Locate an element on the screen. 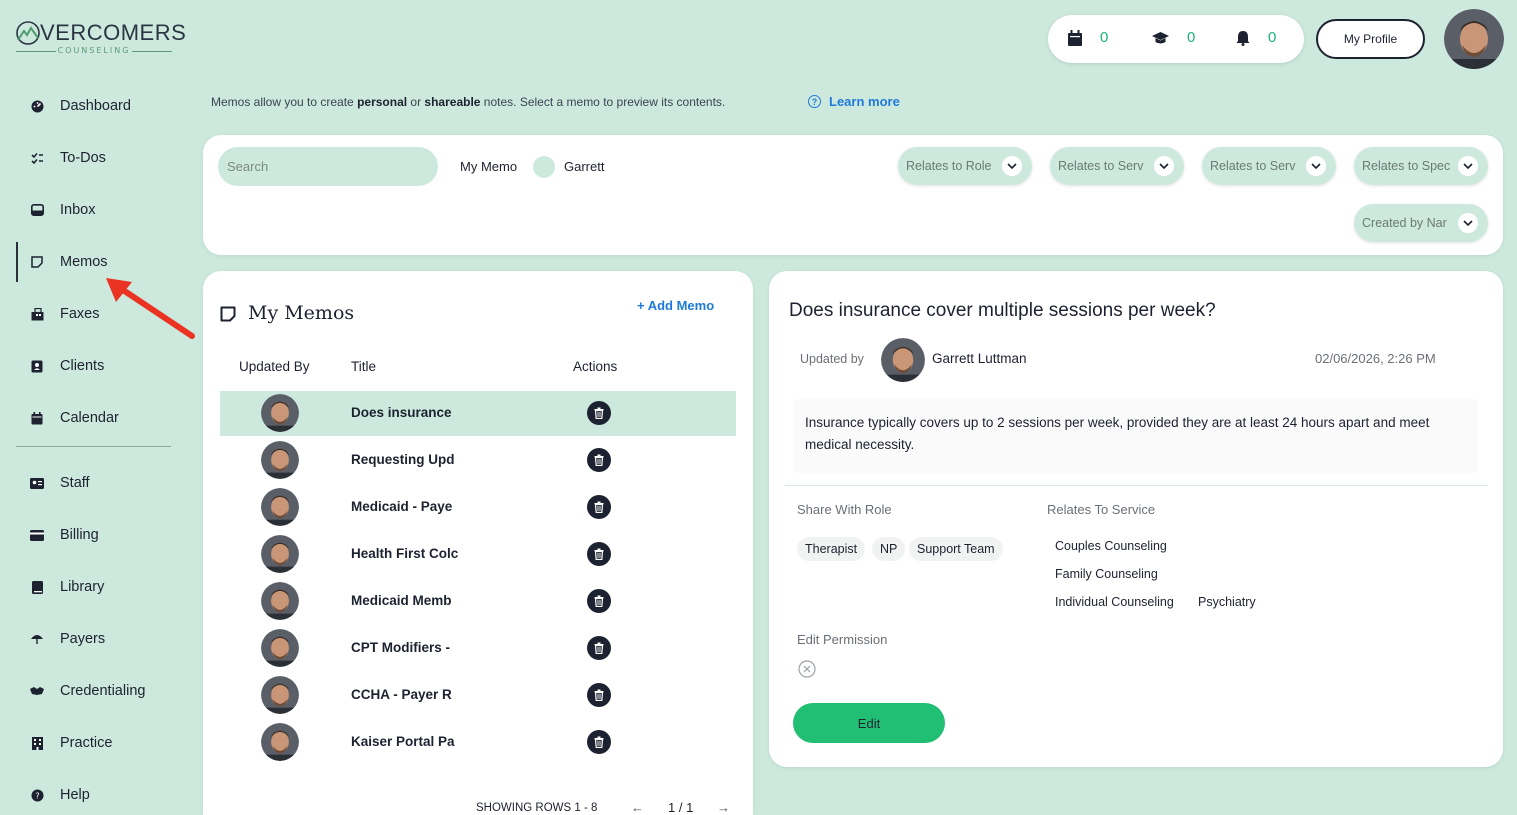  sidebar-item-dashboard: Dashboard is located at coordinates (96, 106).